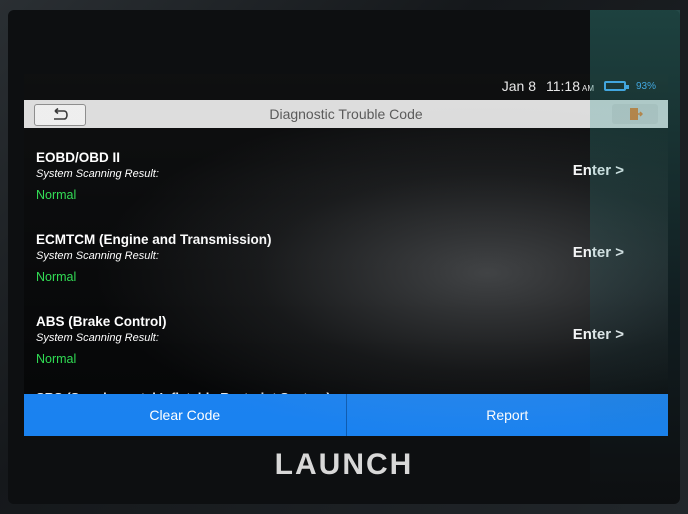 The width and height of the screenshot is (688, 514). I want to click on title-bar: Diagnostic Trouble Code, so click(346, 114).